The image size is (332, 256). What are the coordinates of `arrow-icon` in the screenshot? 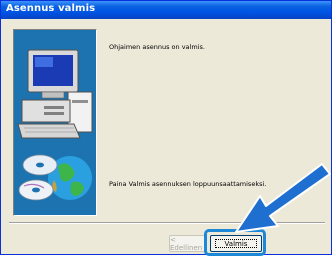 It's located at (283, 198).